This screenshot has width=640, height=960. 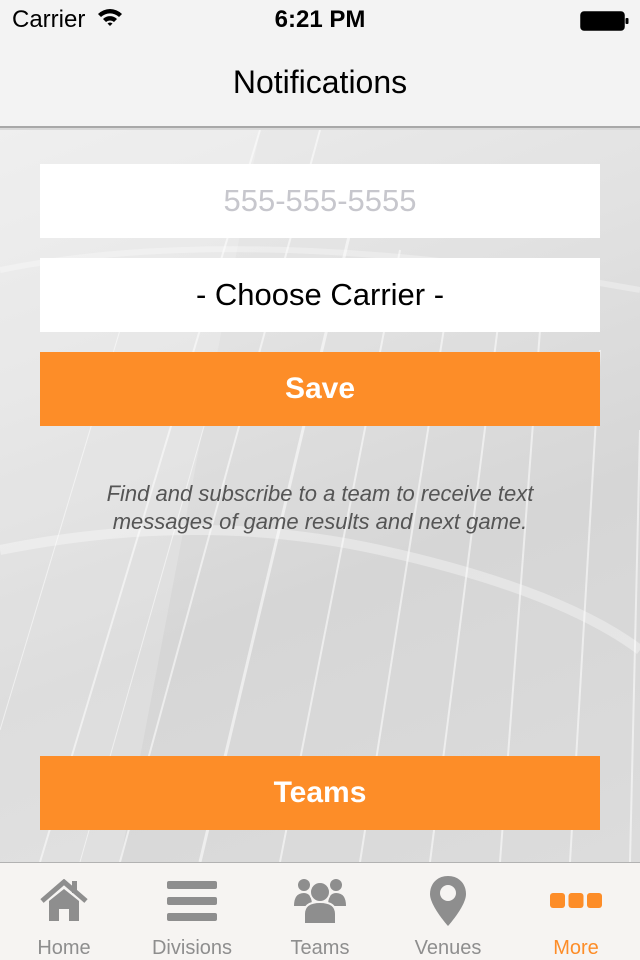 What do you see at coordinates (192, 948) in the screenshot?
I see `tab-label: Divisions` at bounding box center [192, 948].